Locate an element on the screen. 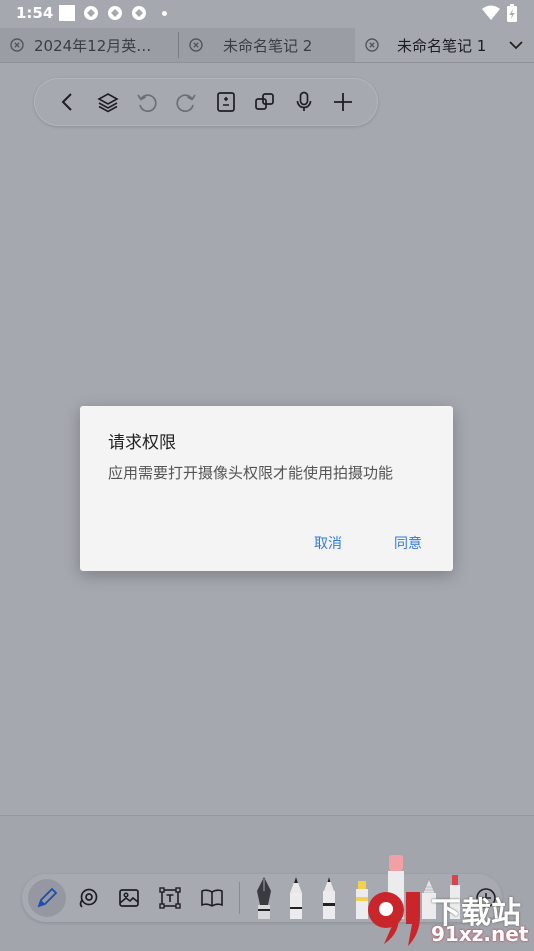 This screenshot has width=534, height=951. dialog-title: 请求权限 is located at coordinates (142, 443).